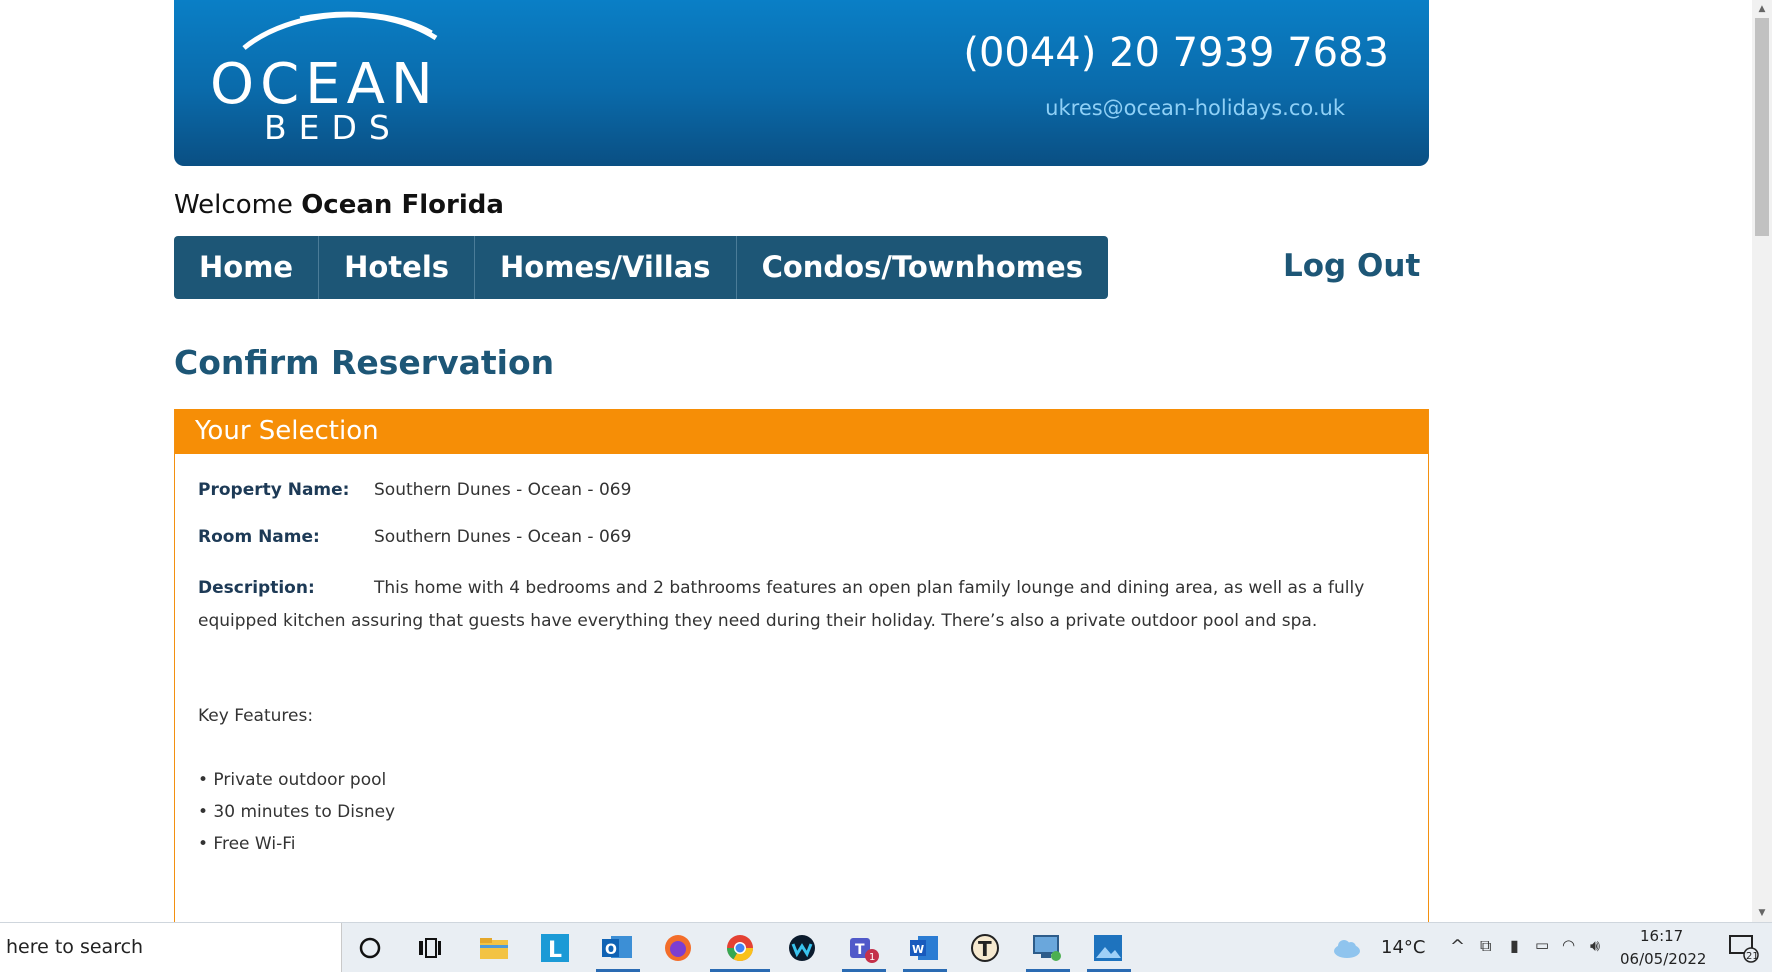 This screenshot has width=1772, height=972. What do you see at coordinates (1663, 959) in the screenshot?
I see `clock-date: 06/05/2022` at bounding box center [1663, 959].